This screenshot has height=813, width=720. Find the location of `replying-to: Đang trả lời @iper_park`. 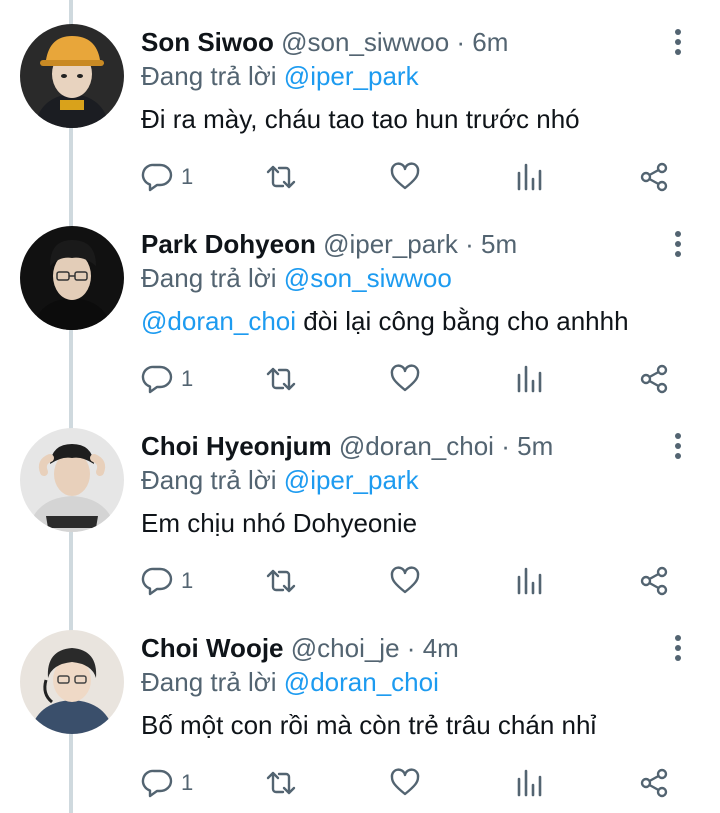

replying-to: Đang trả lời @iper_park is located at coordinates (280, 480).